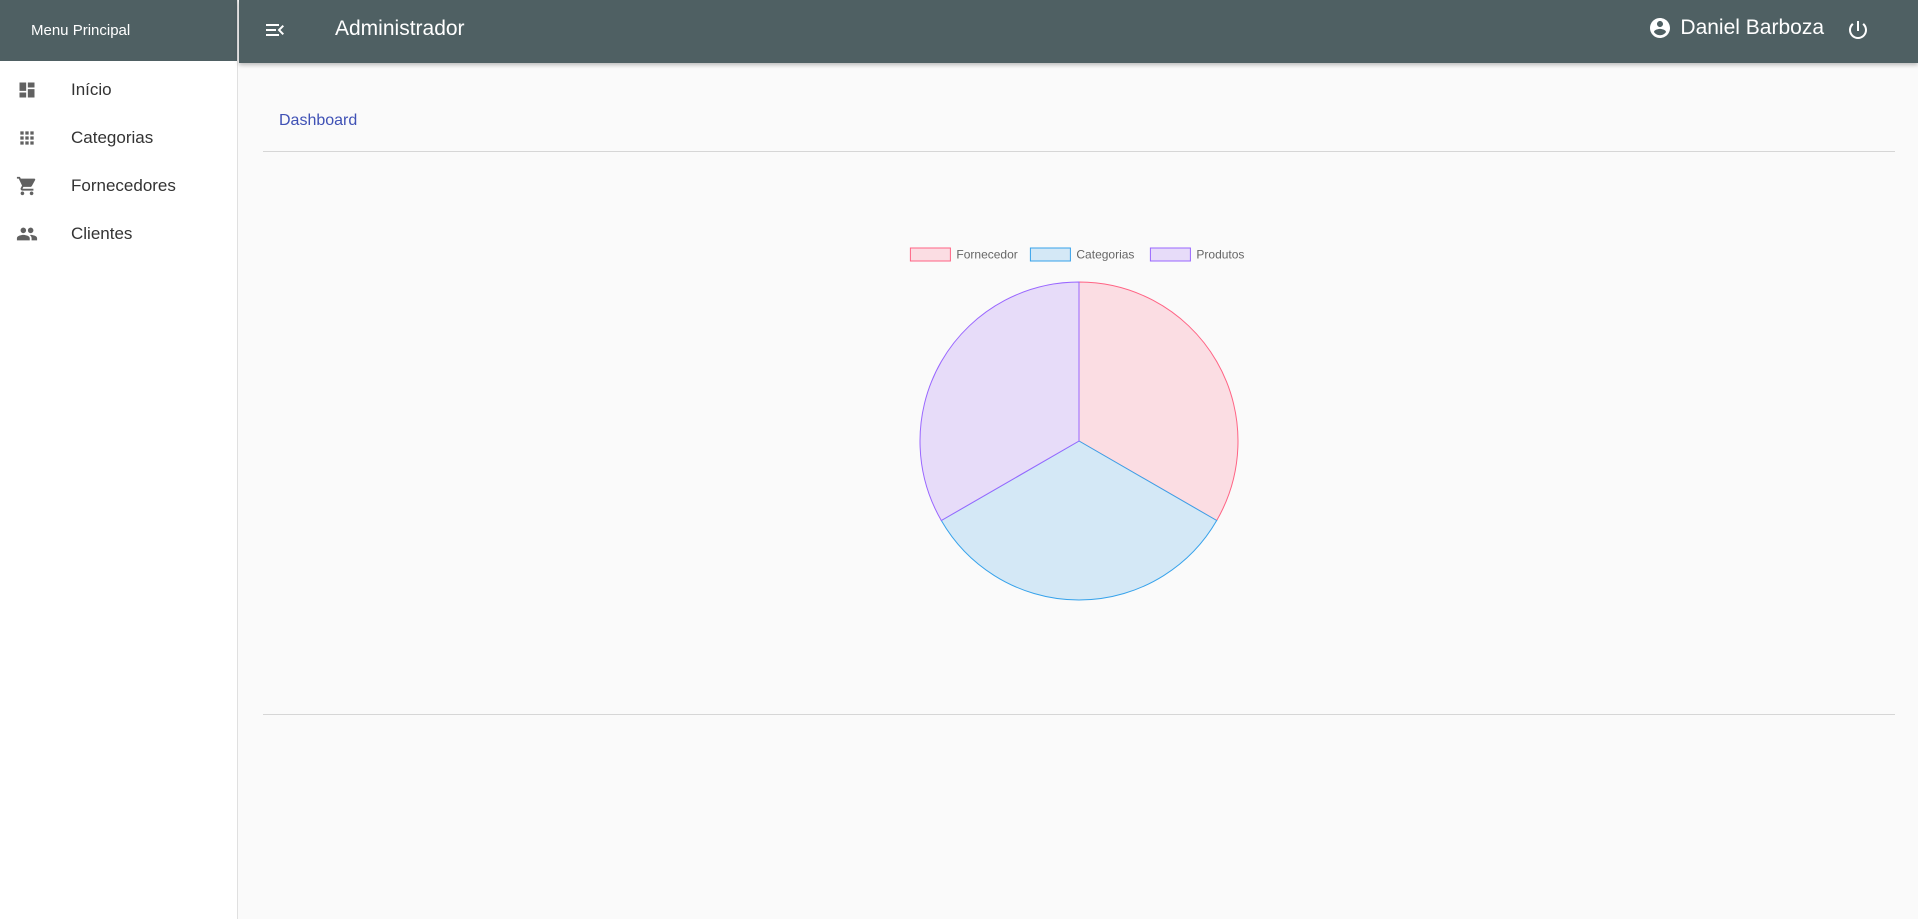 This screenshot has width=1918, height=919. Describe the element at coordinates (986, 255) in the screenshot. I see `legend-label: Fornecedor` at that location.